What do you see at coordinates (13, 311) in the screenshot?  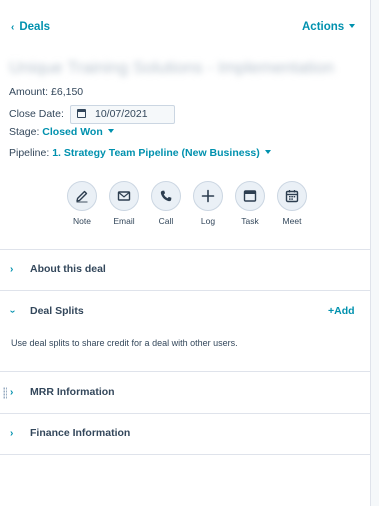 I see `chevron-down-icon: ›` at bounding box center [13, 311].